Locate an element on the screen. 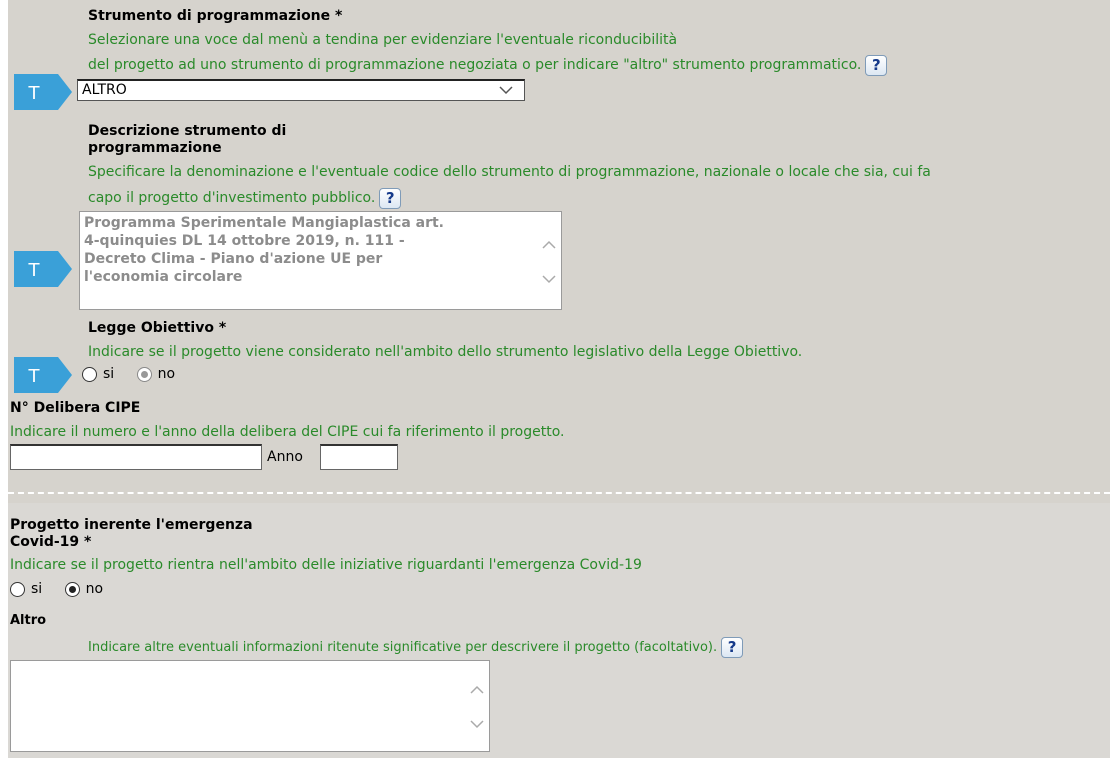  descrizione-line: 4-quinquies DL 14 ottobre 2019, n. 111 - is located at coordinates (244, 241).